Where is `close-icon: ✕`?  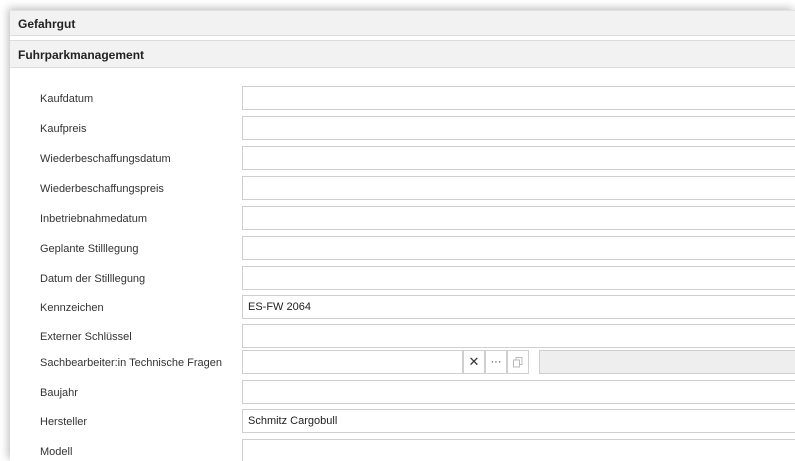
close-icon: ✕ is located at coordinates (474, 361).